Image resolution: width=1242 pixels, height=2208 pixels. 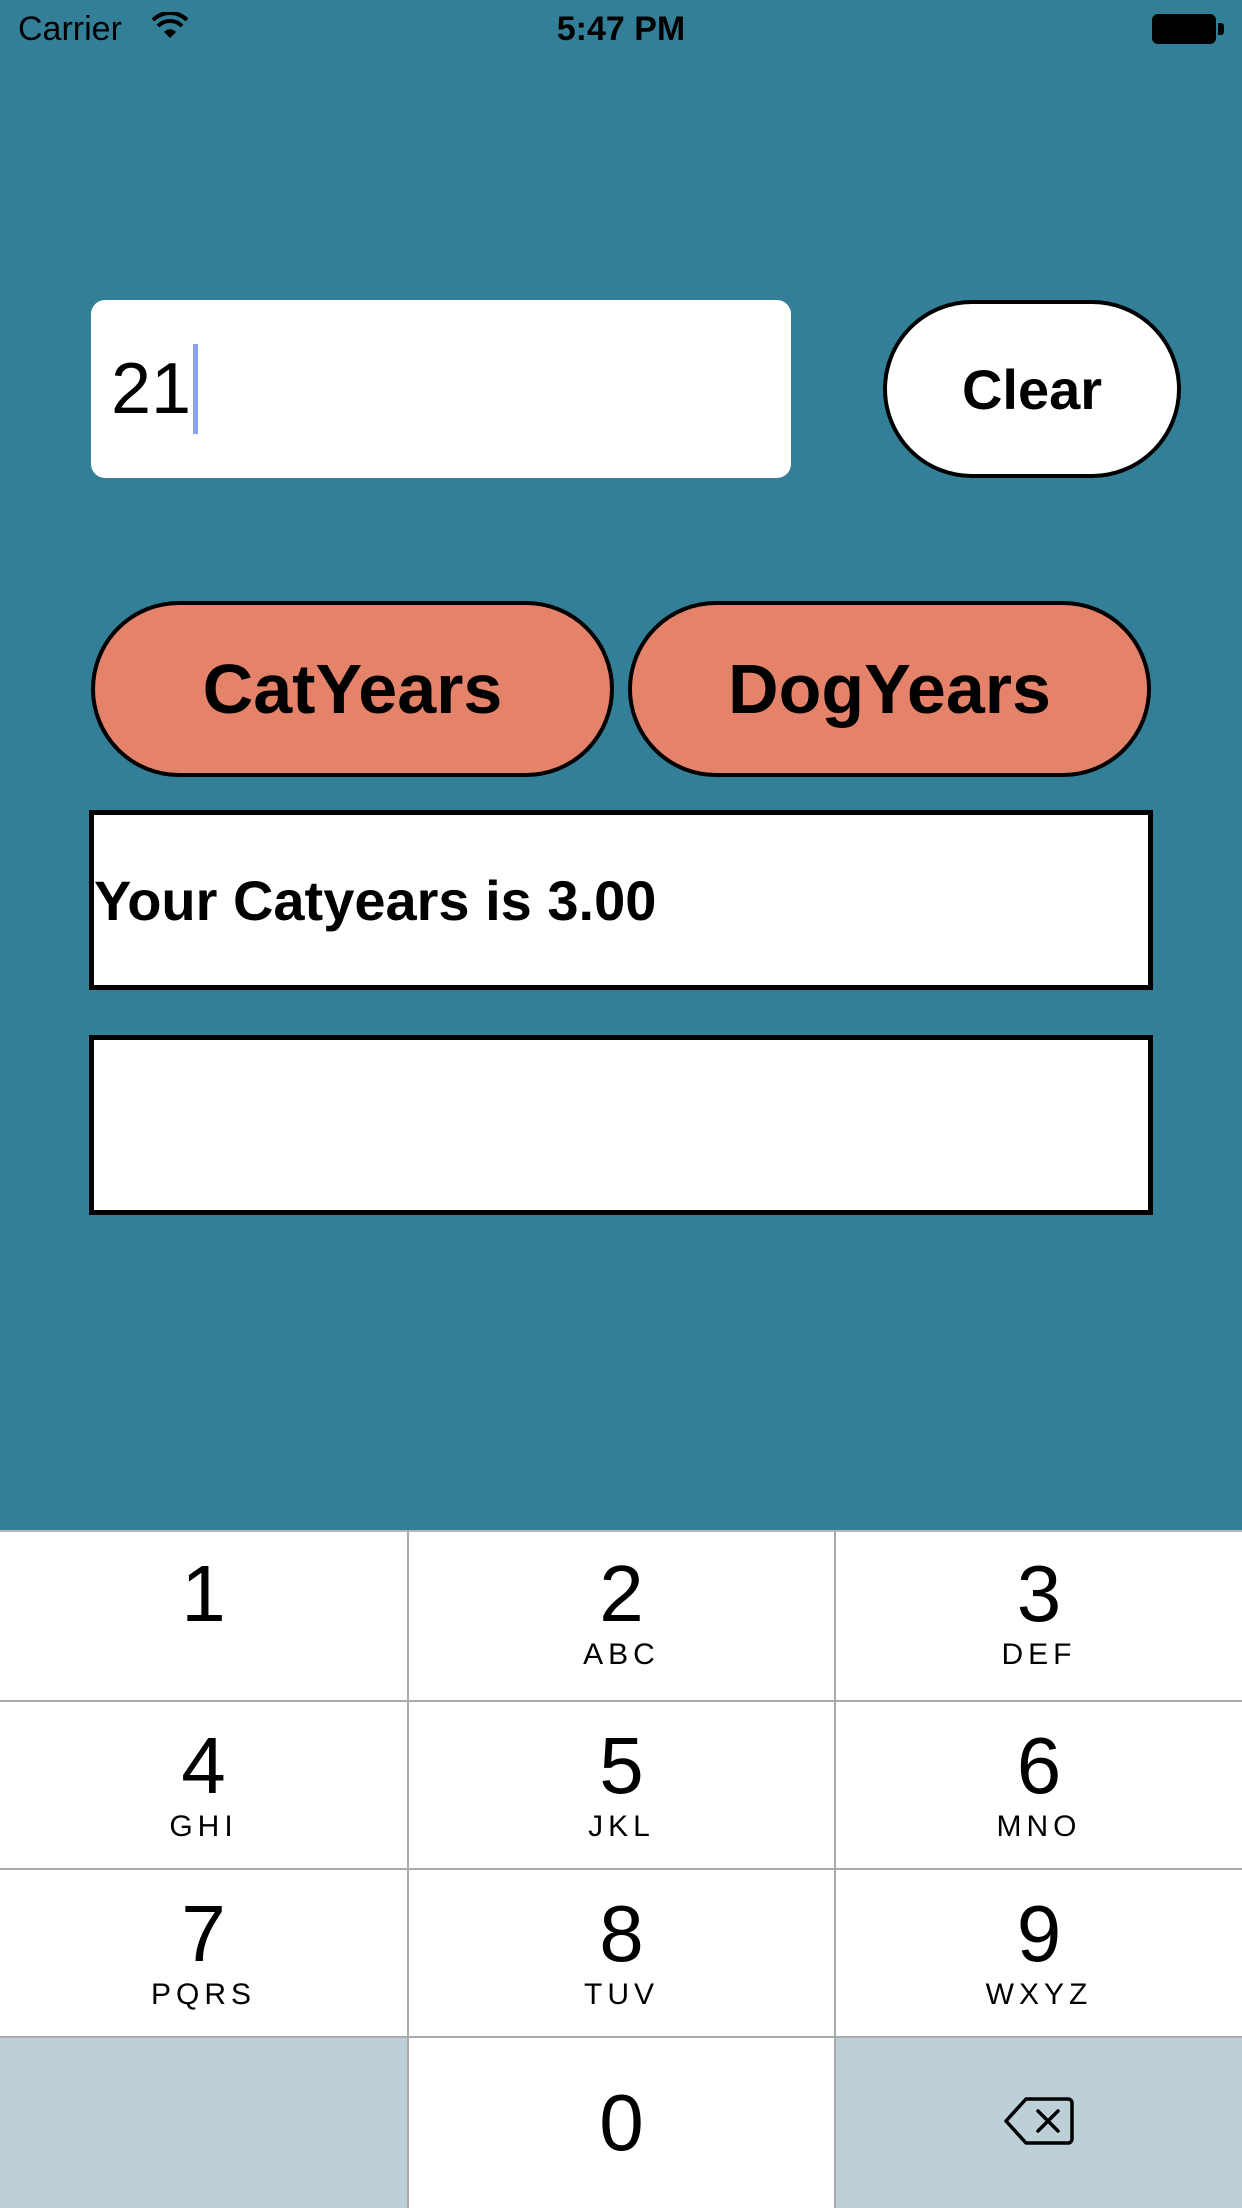 What do you see at coordinates (1039, 1654) in the screenshot?
I see `key-3-letters: DEF` at bounding box center [1039, 1654].